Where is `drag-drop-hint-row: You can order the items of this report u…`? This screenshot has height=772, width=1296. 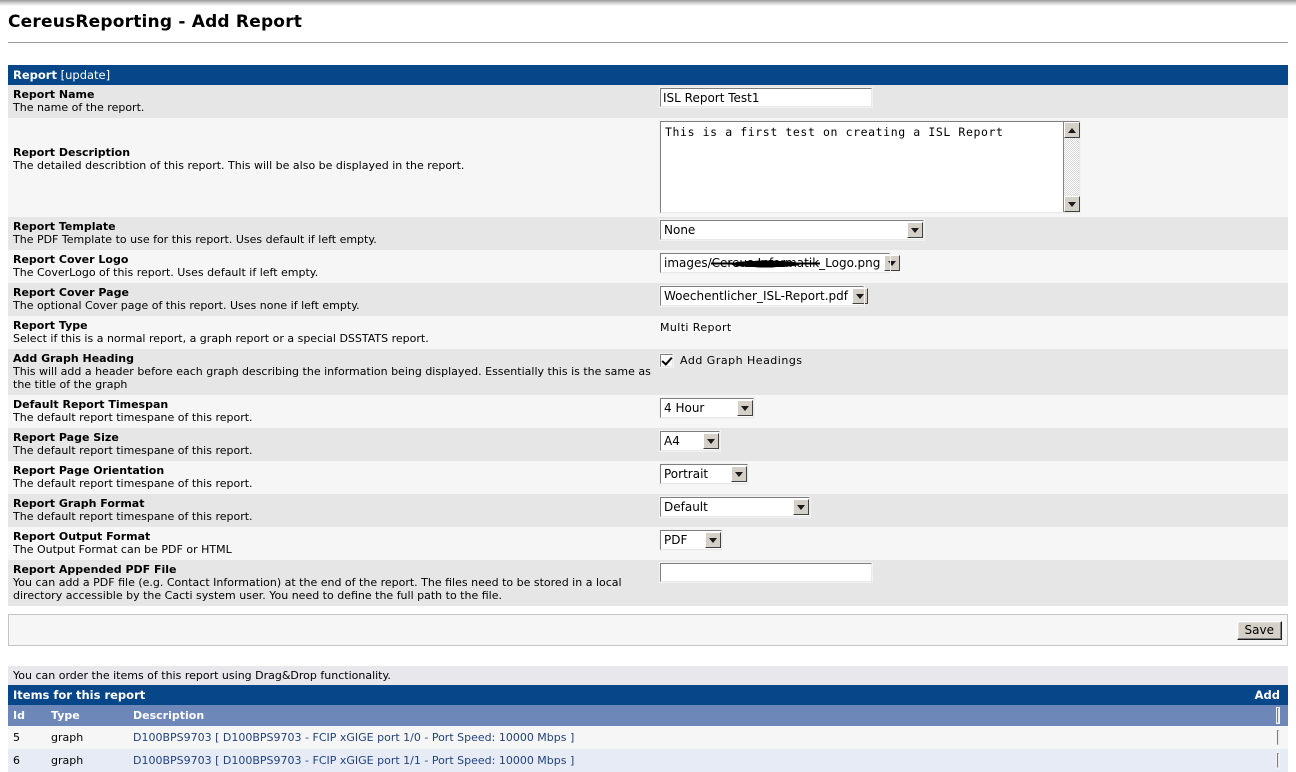
drag-drop-hint-row: You can order the items of this report u… is located at coordinates (648, 675).